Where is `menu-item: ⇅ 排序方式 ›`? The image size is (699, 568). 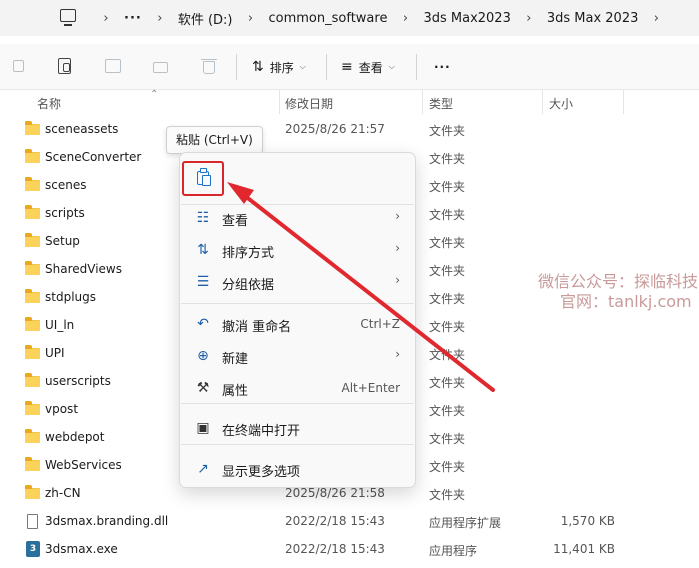 menu-item: ⇅ 排序方式 › is located at coordinates (298, 250).